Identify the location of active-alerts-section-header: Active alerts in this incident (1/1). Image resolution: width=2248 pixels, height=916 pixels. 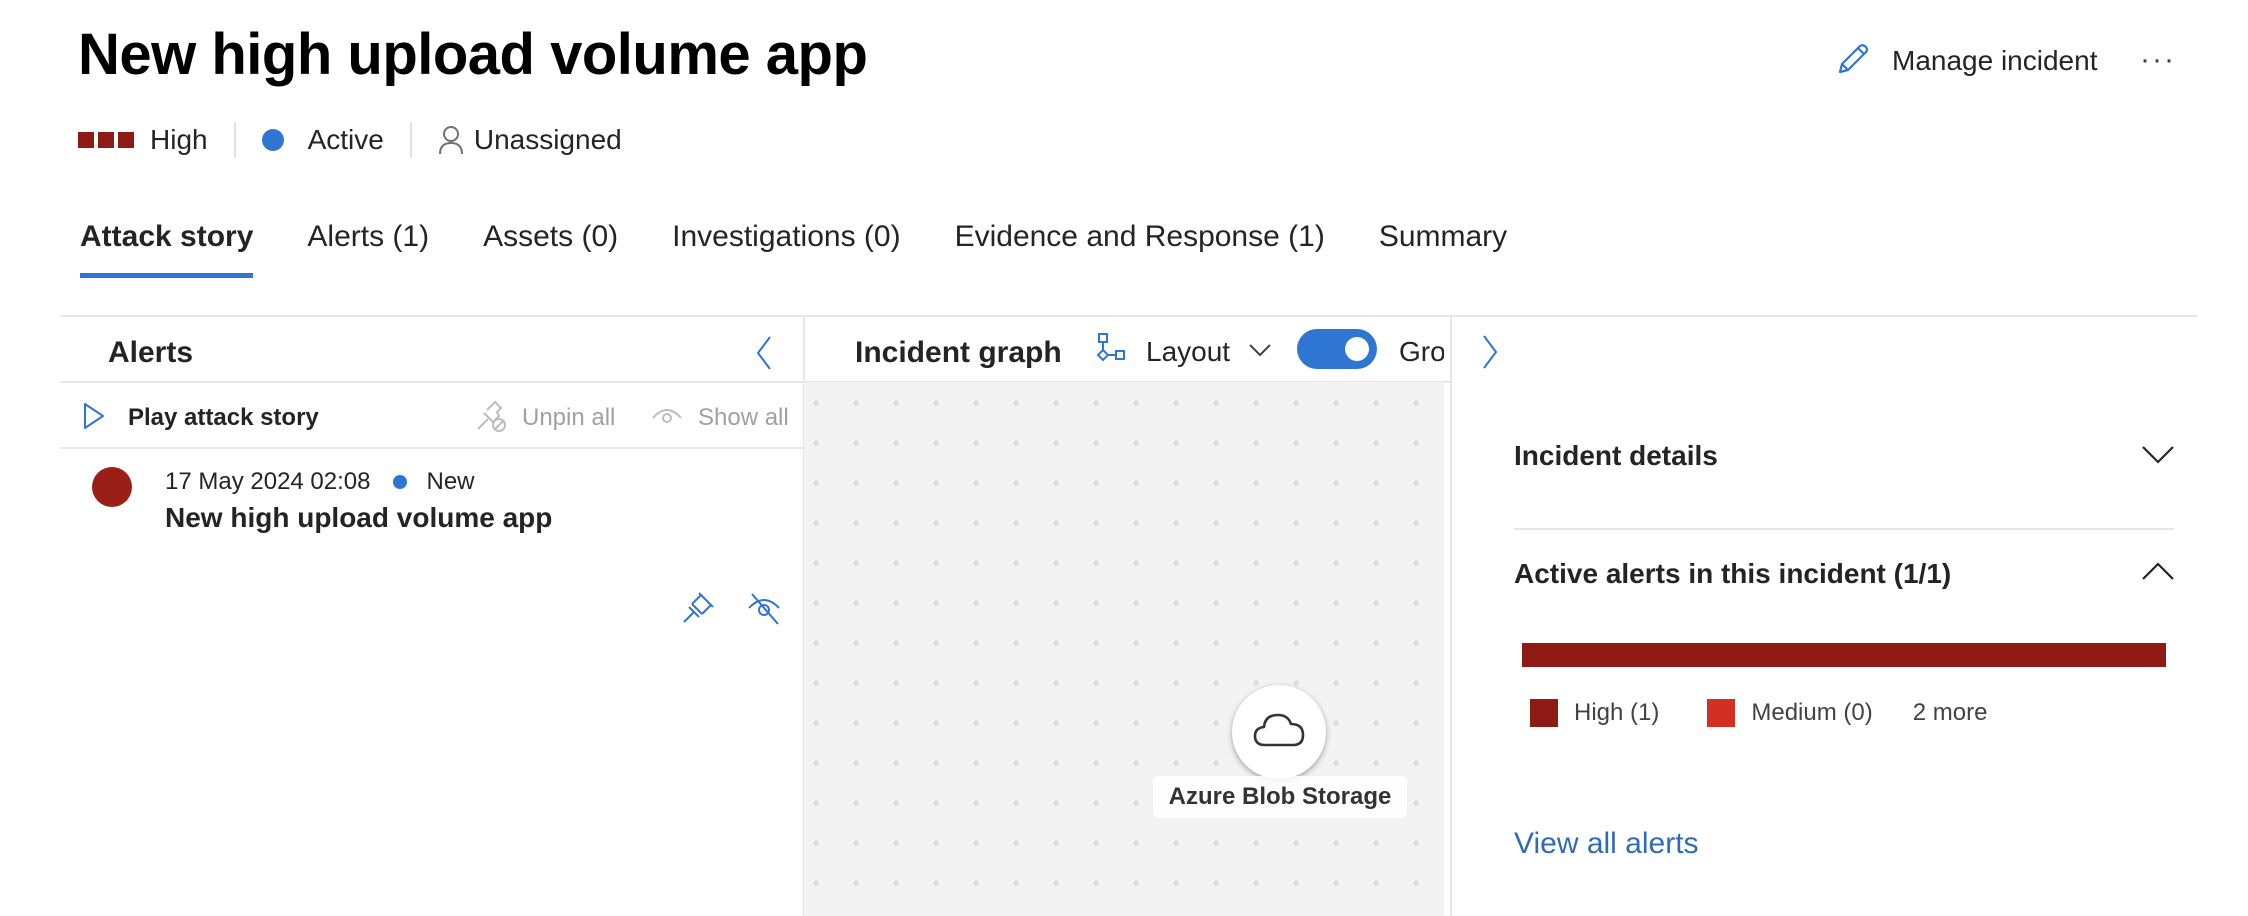
(1849, 576).